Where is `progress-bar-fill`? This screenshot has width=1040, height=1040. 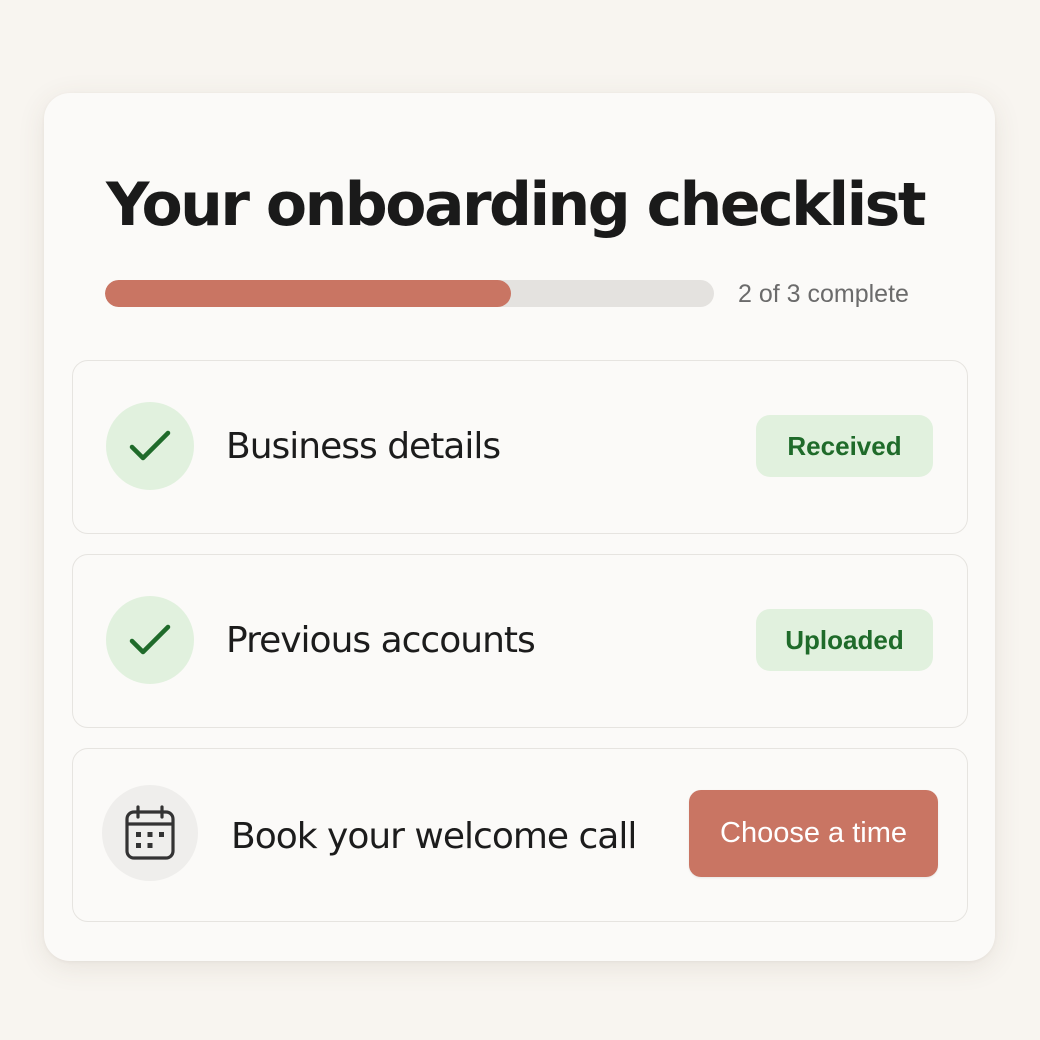
progress-bar-fill is located at coordinates (308, 293).